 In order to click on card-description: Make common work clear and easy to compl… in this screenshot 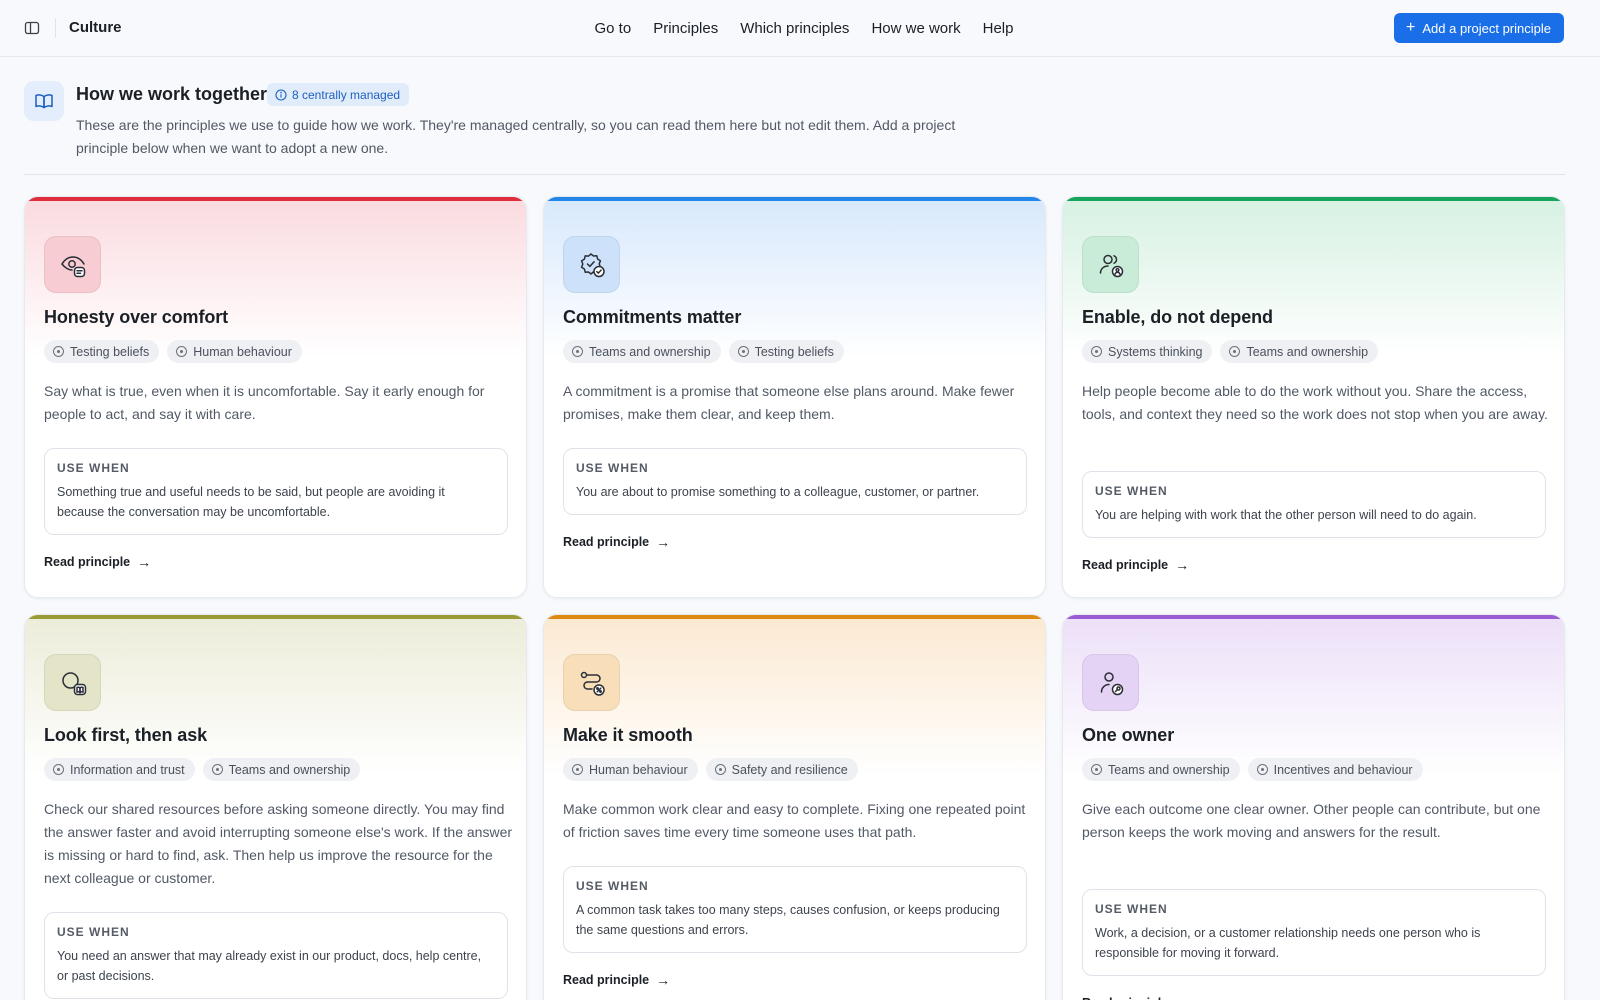, I will do `click(794, 820)`.